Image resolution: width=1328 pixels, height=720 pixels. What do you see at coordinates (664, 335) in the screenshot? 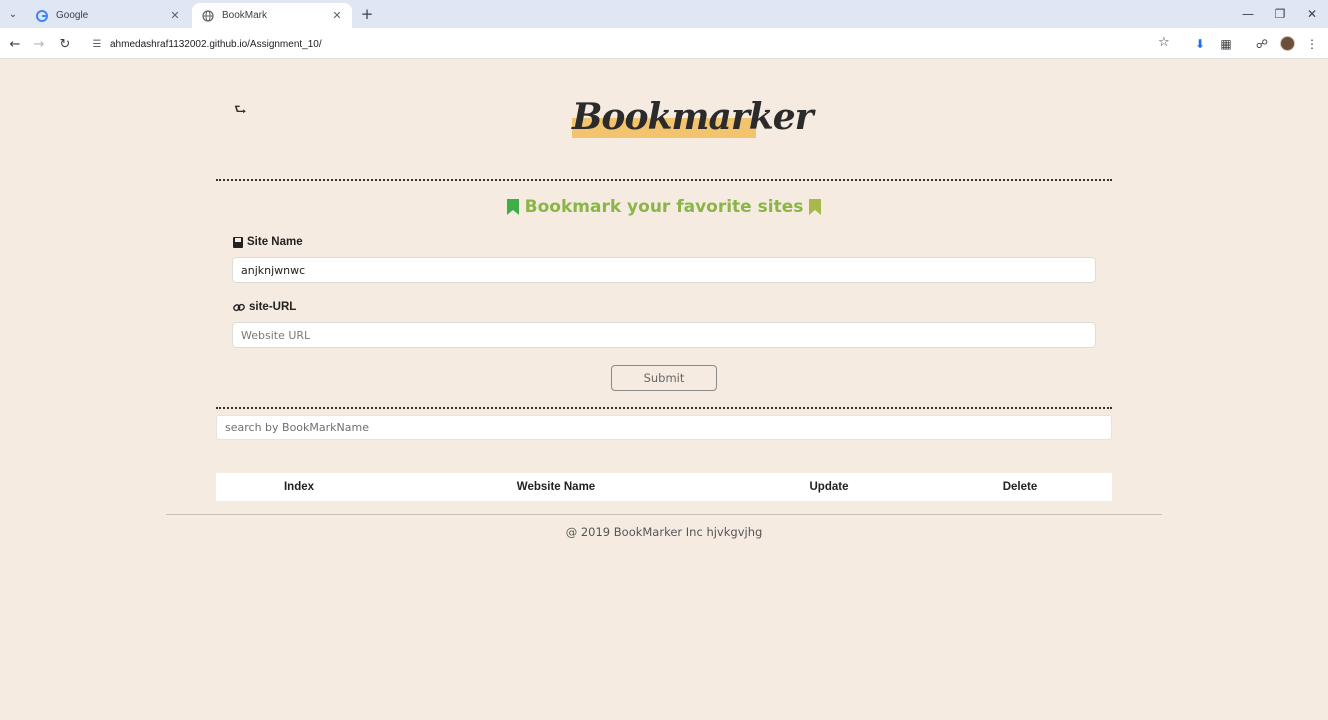
I see `site-url-input` at bounding box center [664, 335].